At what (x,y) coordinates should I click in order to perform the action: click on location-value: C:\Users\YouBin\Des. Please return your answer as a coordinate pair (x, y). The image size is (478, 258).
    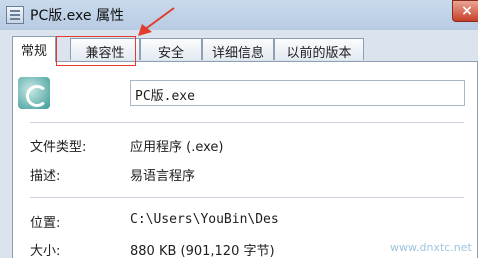
    Looking at the image, I should click on (204, 219).